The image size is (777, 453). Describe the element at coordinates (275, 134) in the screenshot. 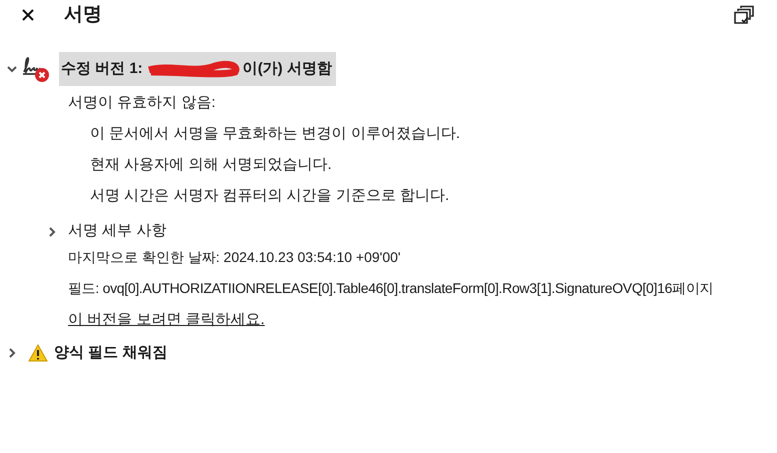

I see `reason-text: 이 문서에서 서명을 무효화하는 변경이 이루어졌습니다.` at that location.